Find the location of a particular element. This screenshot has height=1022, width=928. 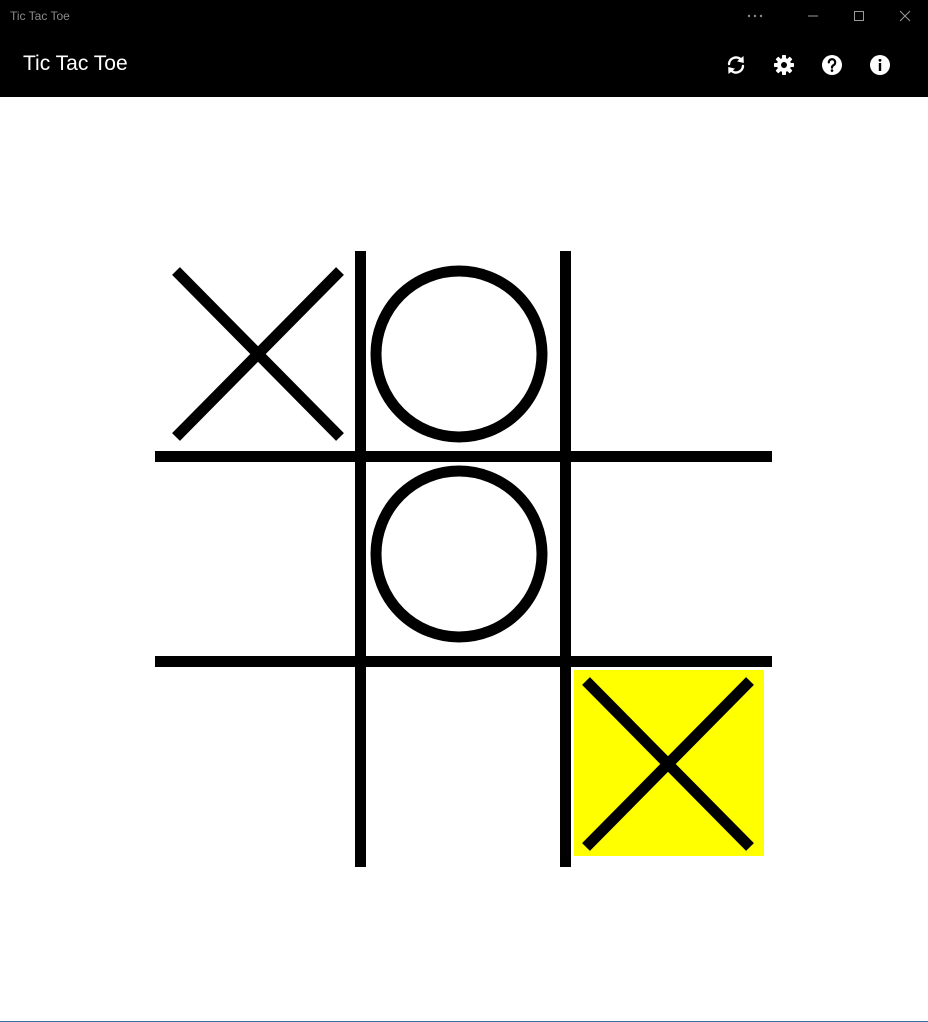

more-icon is located at coordinates (755, 16).